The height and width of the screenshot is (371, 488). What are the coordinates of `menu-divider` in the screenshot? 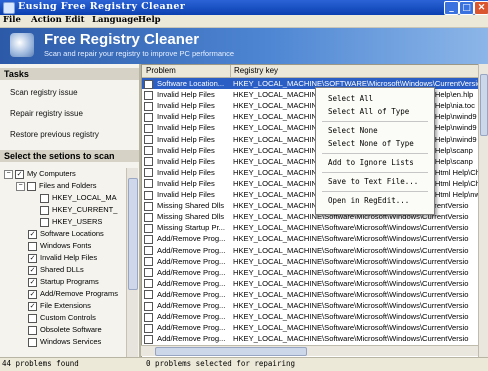 It's located at (375, 172).